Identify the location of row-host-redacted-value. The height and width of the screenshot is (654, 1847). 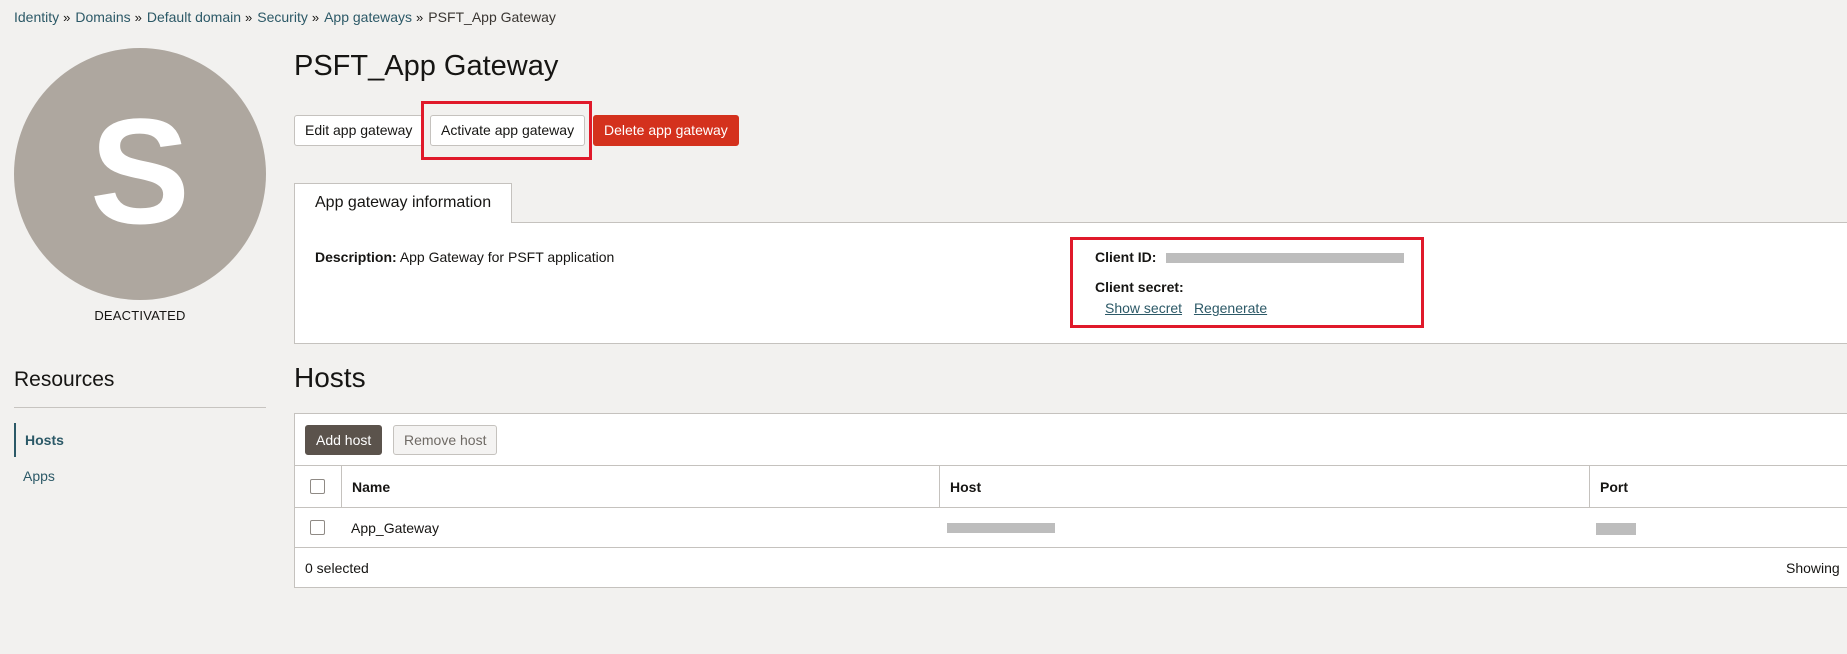
(1001, 528).